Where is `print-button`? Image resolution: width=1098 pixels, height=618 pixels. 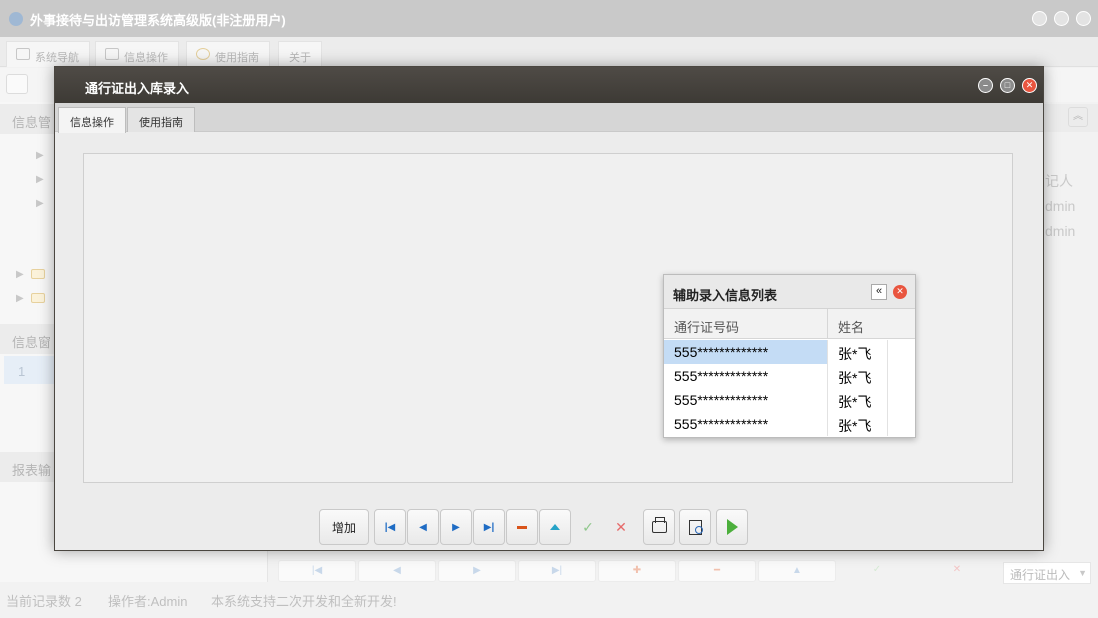
print-button is located at coordinates (659, 527).